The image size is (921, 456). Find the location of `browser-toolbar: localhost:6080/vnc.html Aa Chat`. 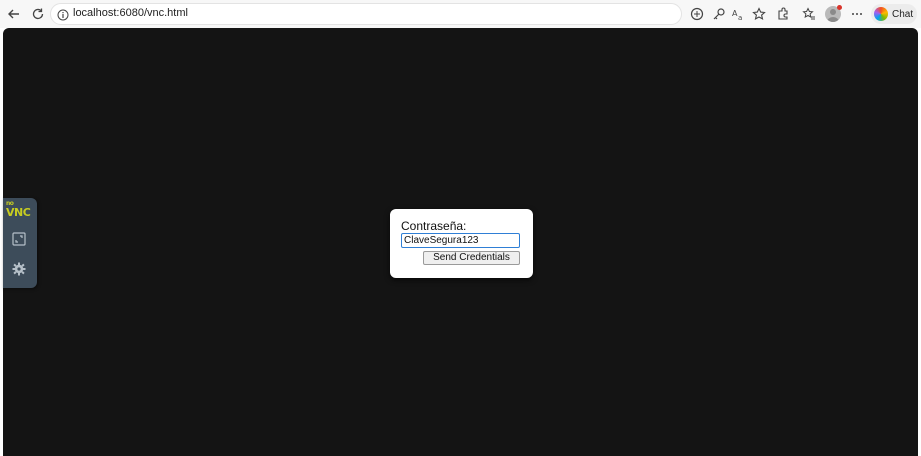

browser-toolbar: localhost:6080/vnc.html Aa Chat is located at coordinates (460, 14).